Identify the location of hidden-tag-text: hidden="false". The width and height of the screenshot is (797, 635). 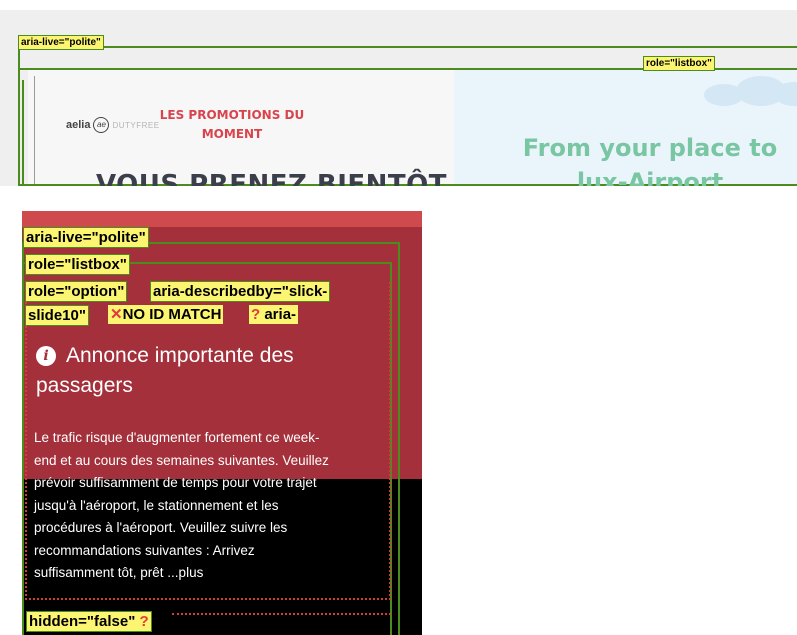
(82, 621).